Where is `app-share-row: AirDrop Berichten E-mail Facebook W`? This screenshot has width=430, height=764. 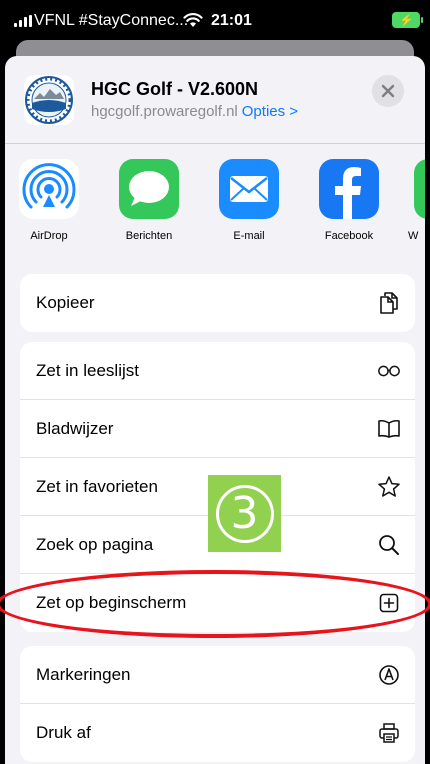 app-share-row: AirDrop Berichten E-mail Facebook W is located at coordinates (215, 210).